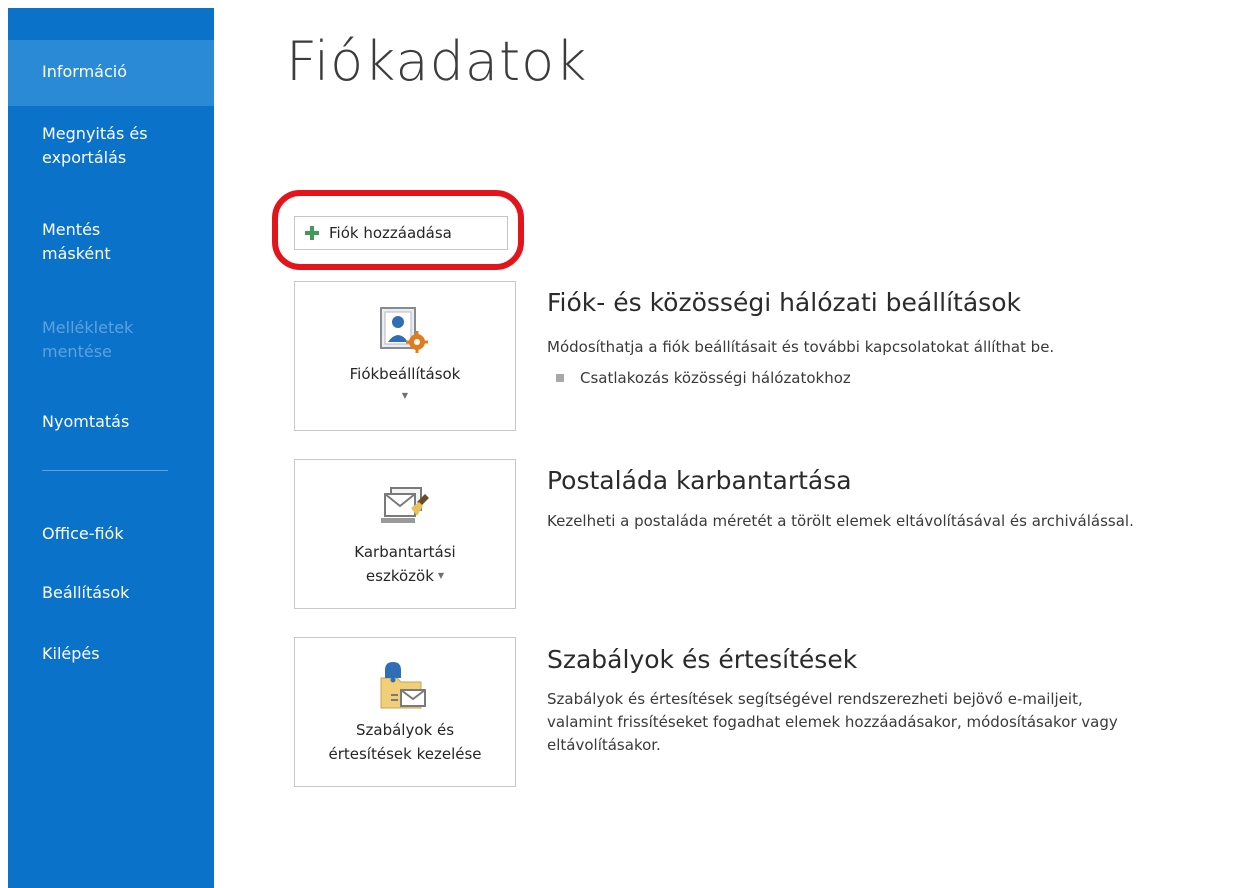 Image resolution: width=1257 pixels, height=888 pixels. I want to click on nav-item-save-as: Mentés másként, so click(111, 242).